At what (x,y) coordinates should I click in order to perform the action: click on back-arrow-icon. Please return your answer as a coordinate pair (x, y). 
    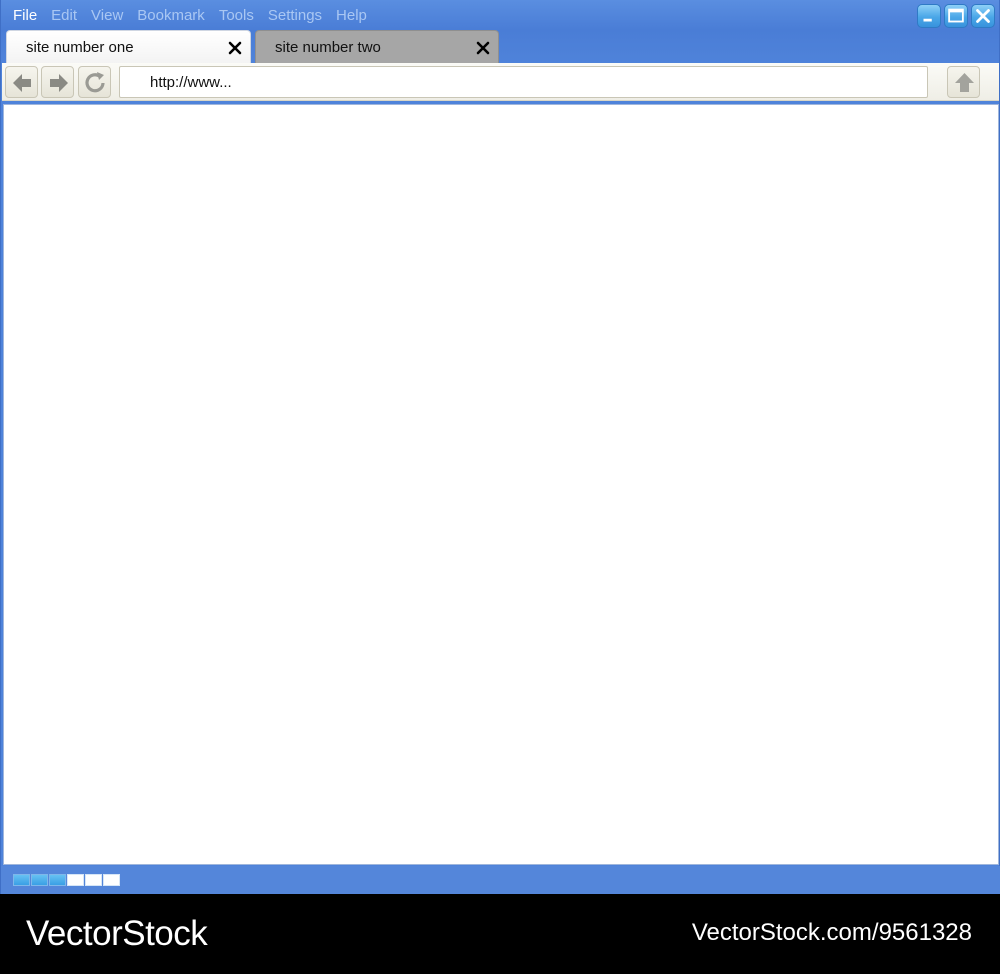
    Looking at the image, I should click on (22, 83).